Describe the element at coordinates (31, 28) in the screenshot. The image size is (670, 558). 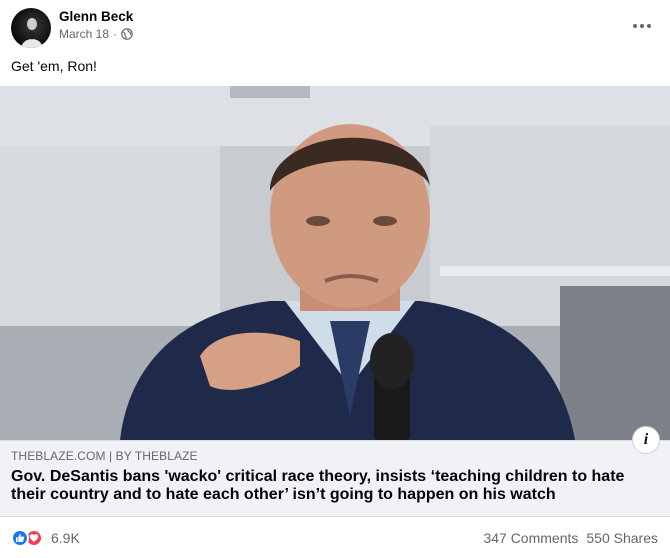
I see `author-avatar` at that location.